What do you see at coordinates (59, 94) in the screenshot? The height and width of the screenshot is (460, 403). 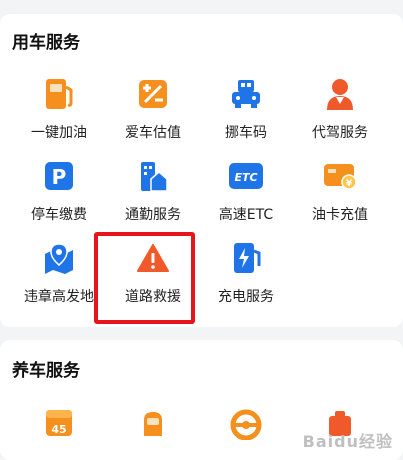 I see `fuel-pump-icon` at bounding box center [59, 94].